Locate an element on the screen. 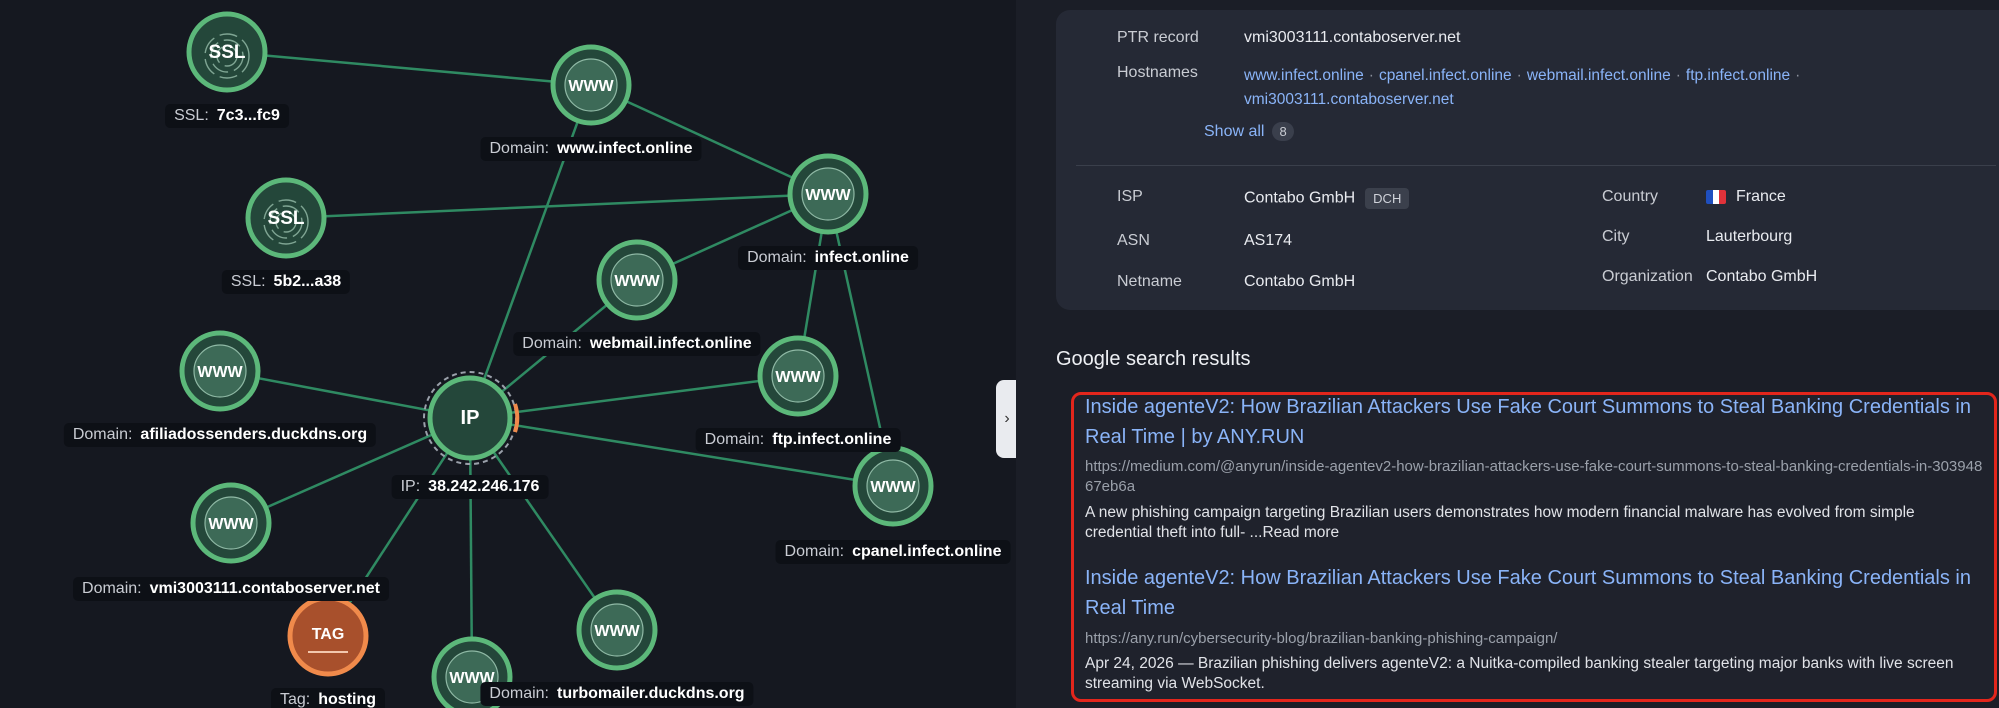 The height and width of the screenshot is (708, 1999). node-label: Domain: infect.online is located at coordinates (828, 258).